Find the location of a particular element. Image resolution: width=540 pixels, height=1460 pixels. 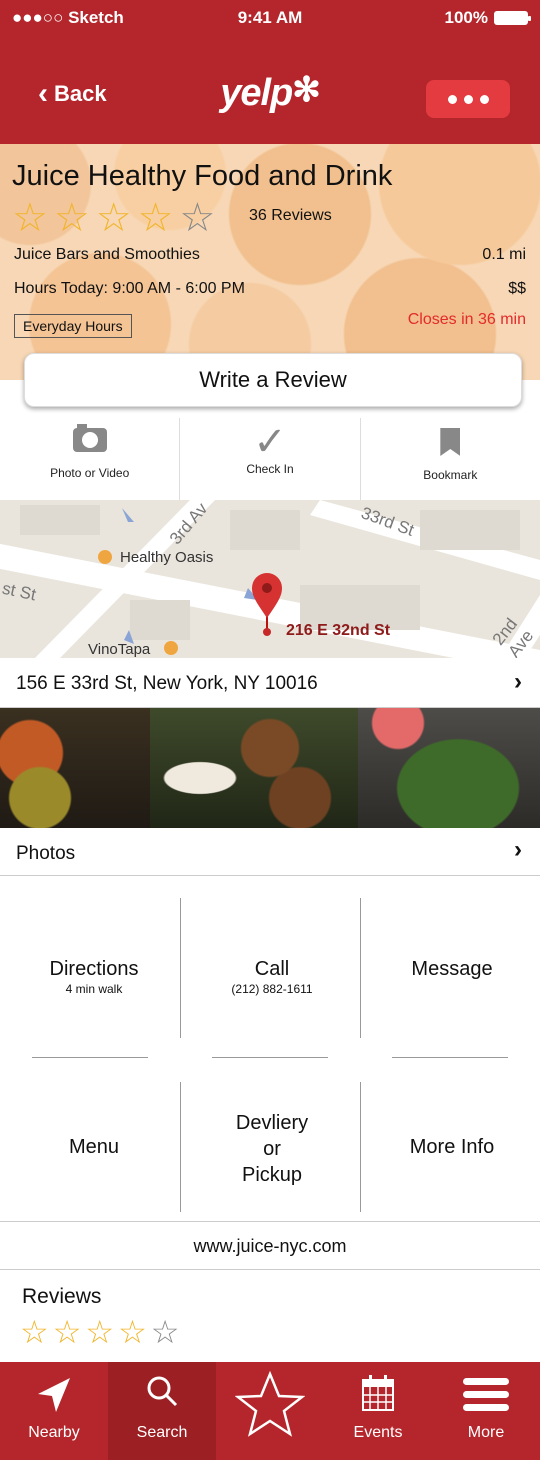

directions-button: Directions 4 min walk is located at coordinates (94, 976).